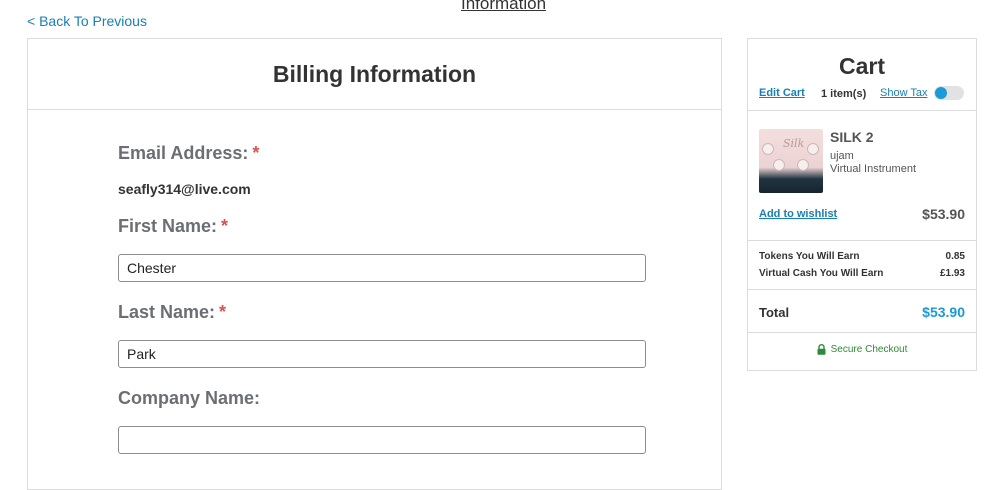 This screenshot has height=490, width=998. I want to click on toggle-knob, so click(941, 93).